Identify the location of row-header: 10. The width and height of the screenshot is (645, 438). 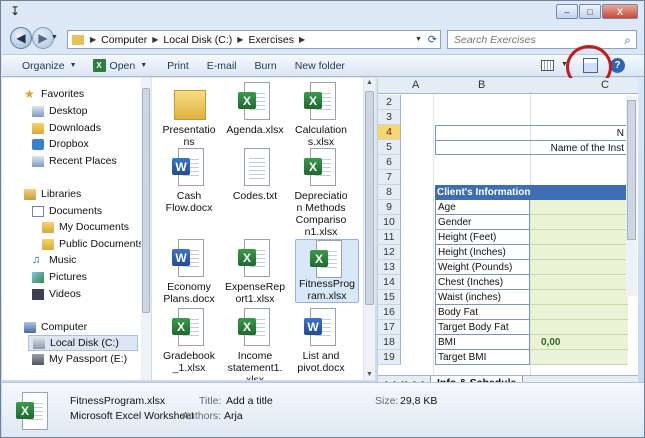
(389, 222).